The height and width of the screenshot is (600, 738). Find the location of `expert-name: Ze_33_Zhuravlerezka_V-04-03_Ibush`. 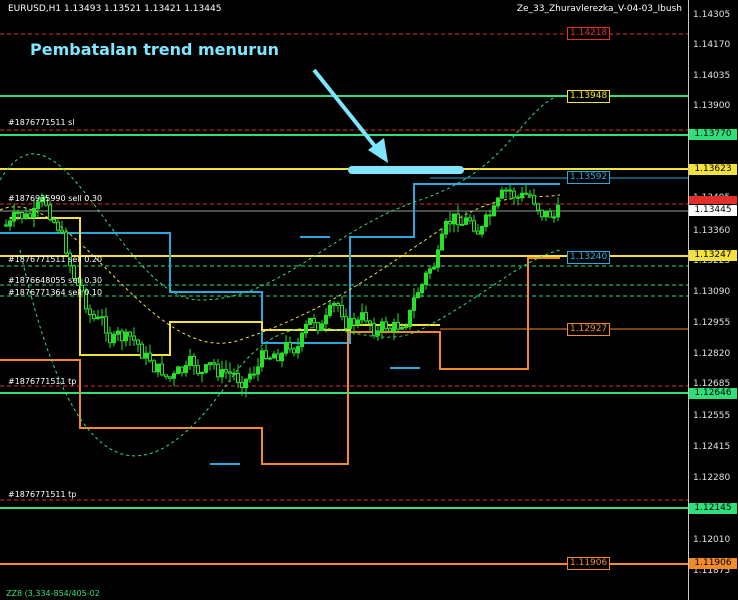

expert-name: Ze_33_Zhuravlerezka_V-04-03_Ibush is located at coordinates (599, 9).